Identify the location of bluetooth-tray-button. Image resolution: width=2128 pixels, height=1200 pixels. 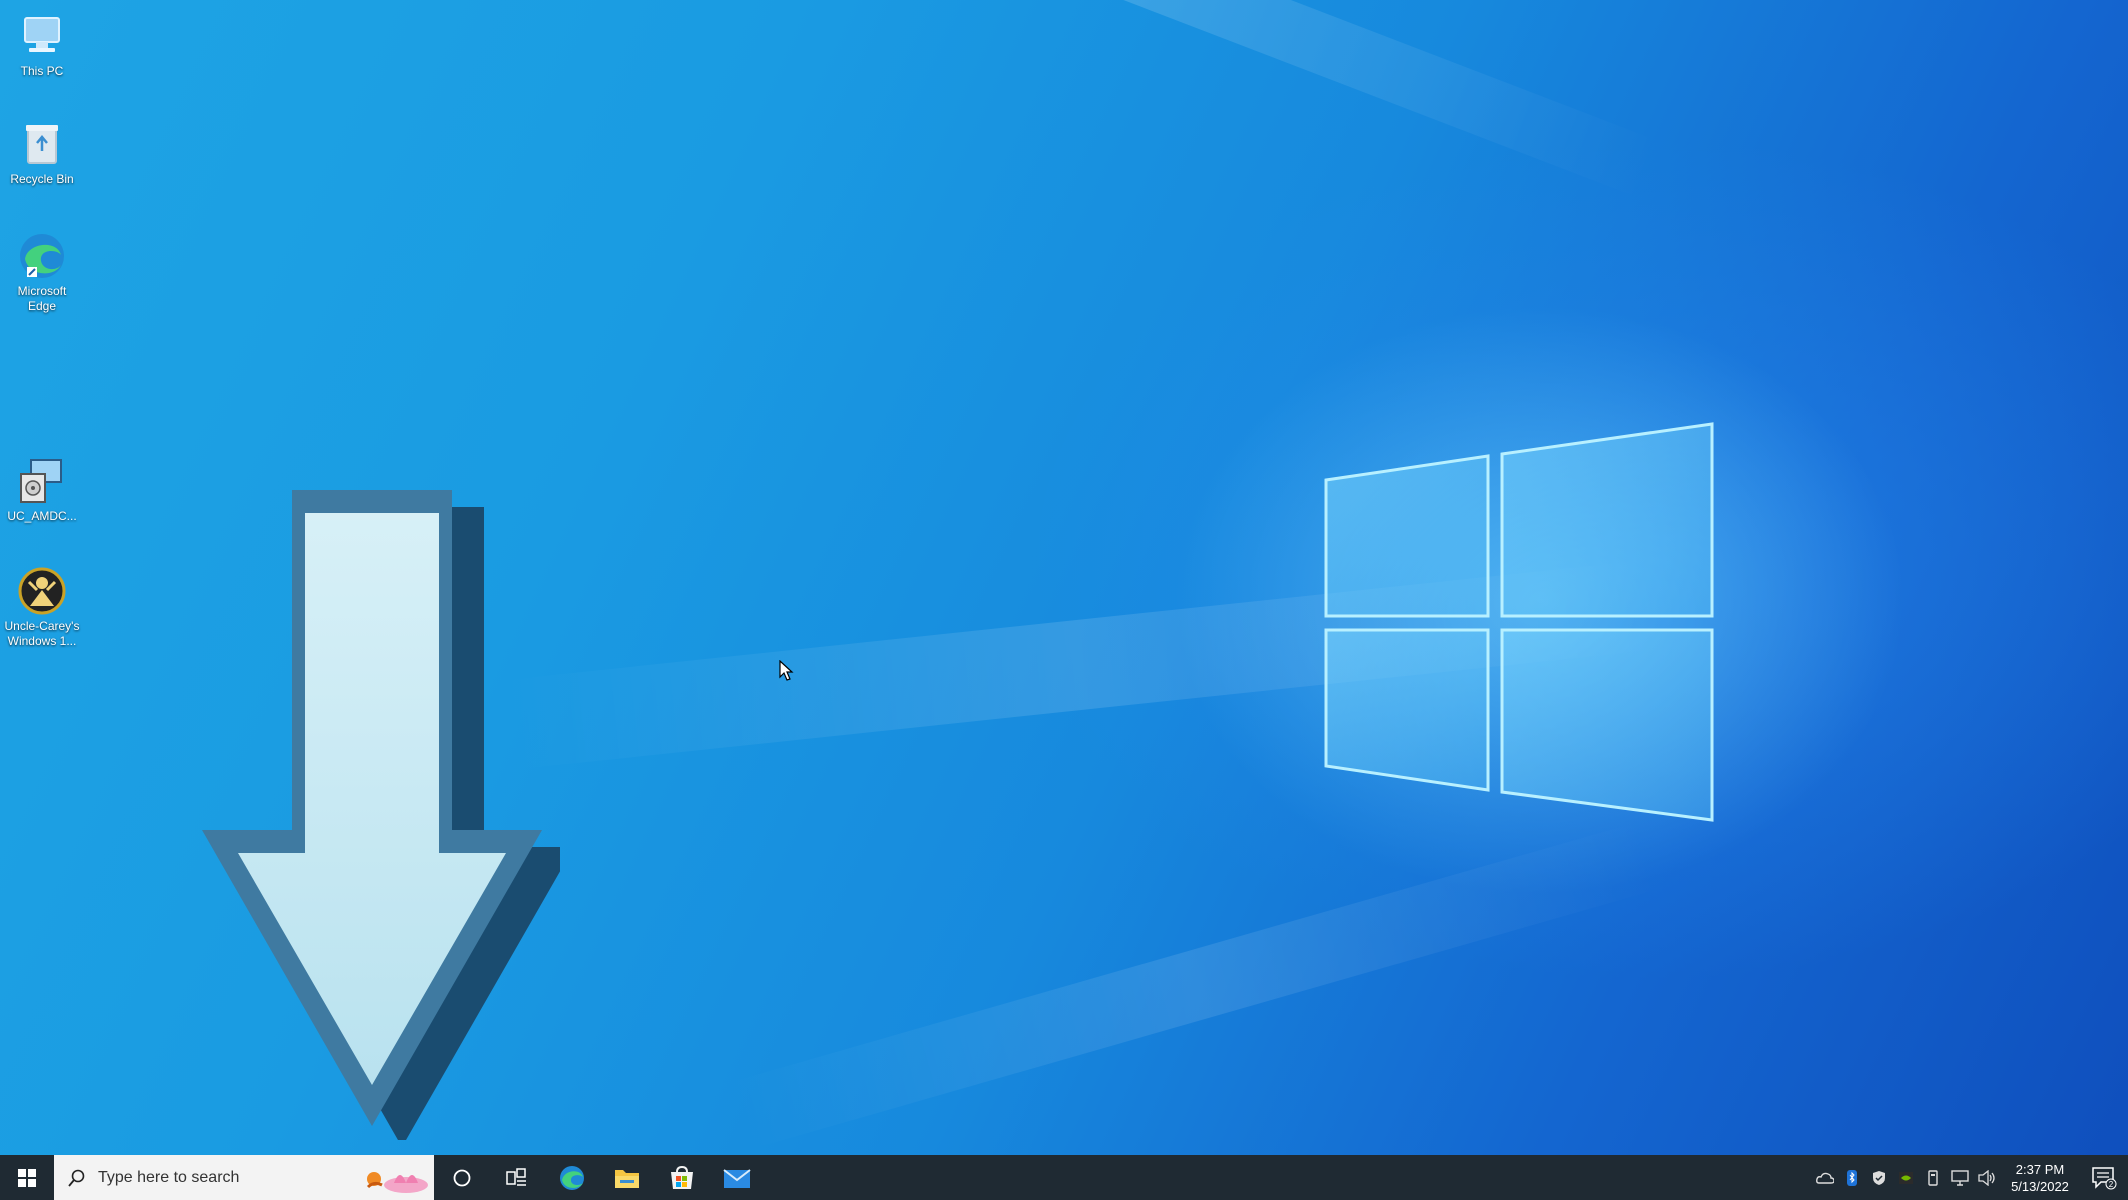
(1851, 1177).